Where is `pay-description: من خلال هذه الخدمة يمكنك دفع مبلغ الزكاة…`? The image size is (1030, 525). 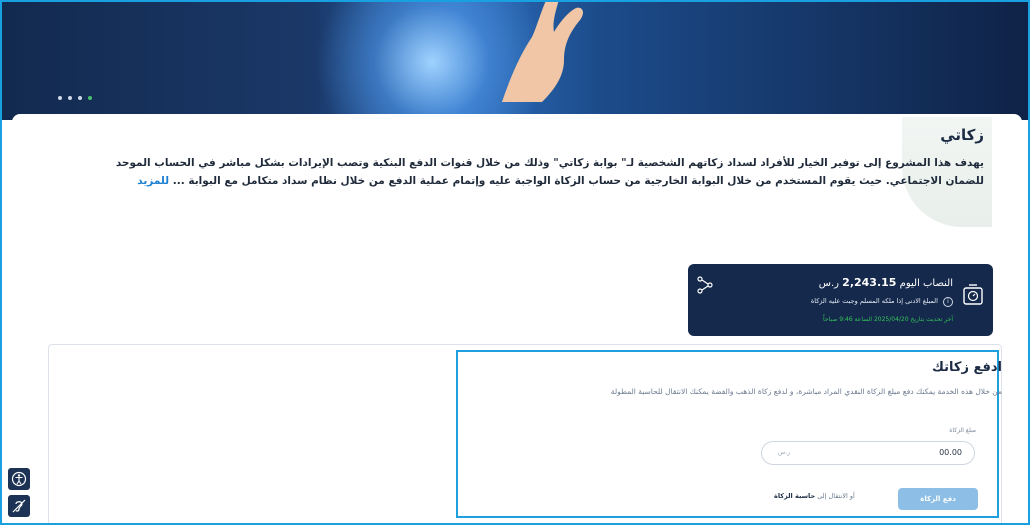 pay-description: من خلال هذه الخدمة يمكنك دفع مبلغ الزكاة… is located at coordinates (806, 391).